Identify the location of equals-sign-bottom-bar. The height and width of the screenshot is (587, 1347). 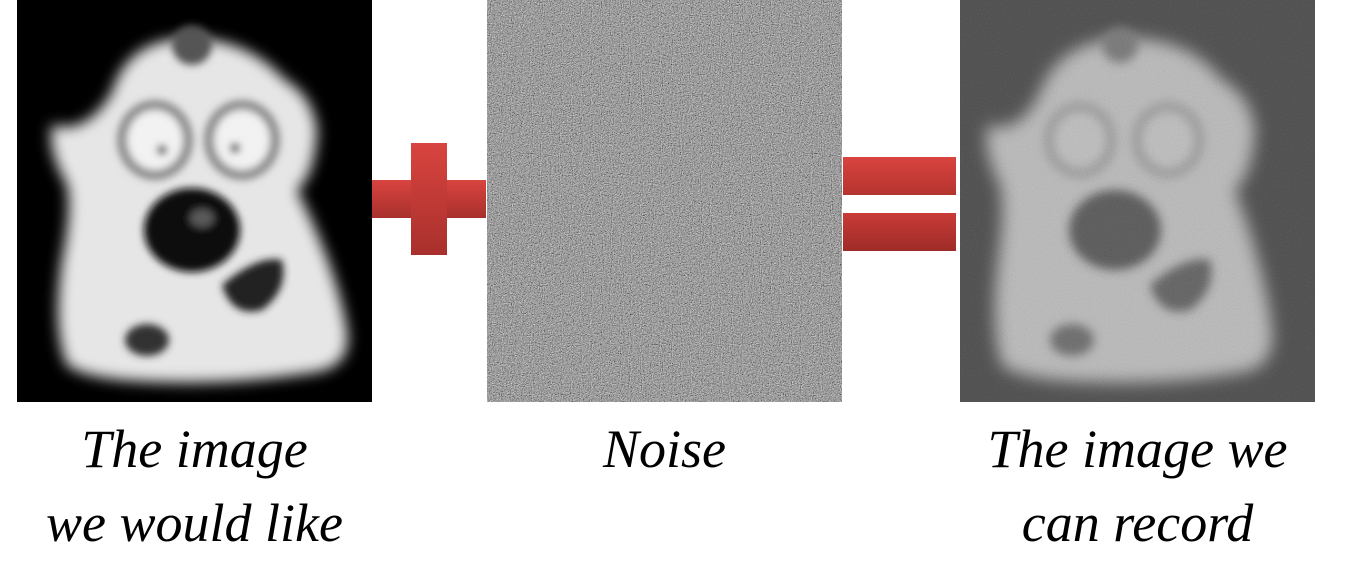
(899, 232).